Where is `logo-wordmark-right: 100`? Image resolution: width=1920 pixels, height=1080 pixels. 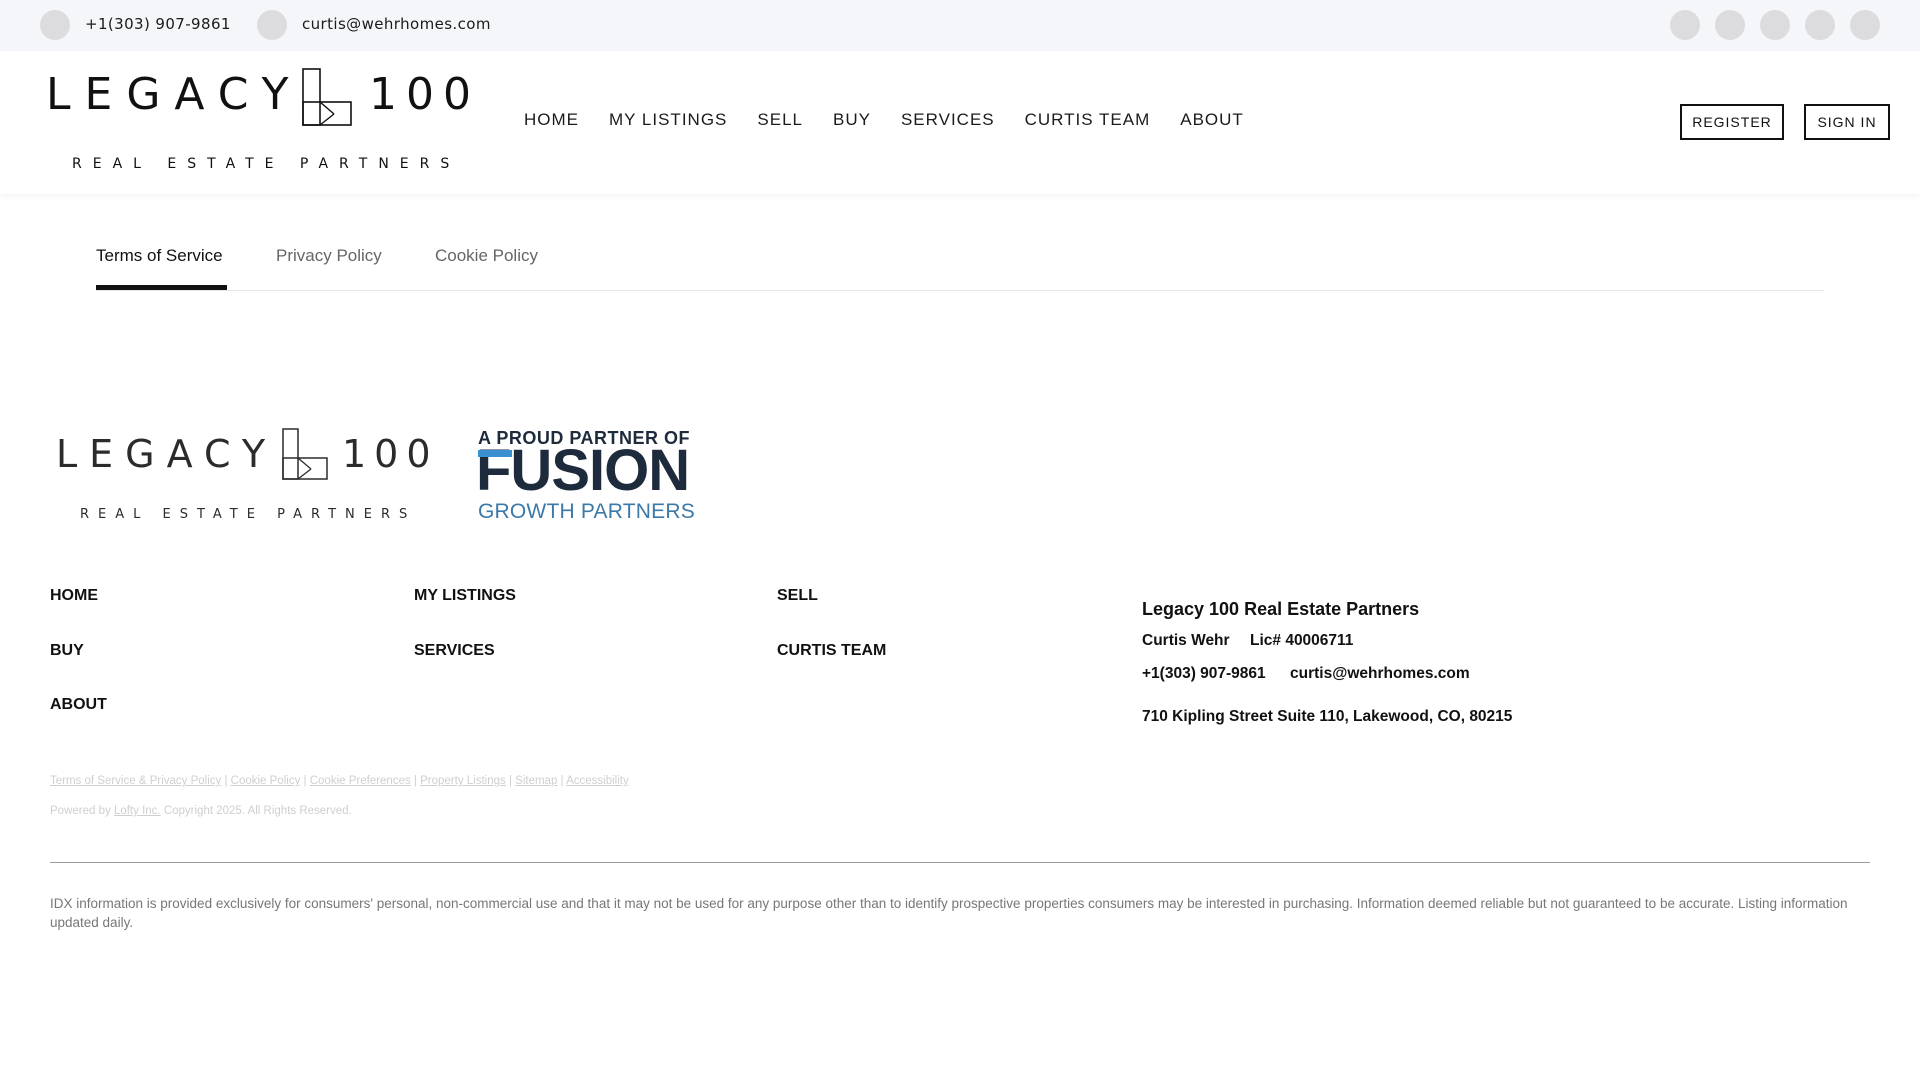
logo-wordmark-right: 100 is located at coordinates (424, 94).